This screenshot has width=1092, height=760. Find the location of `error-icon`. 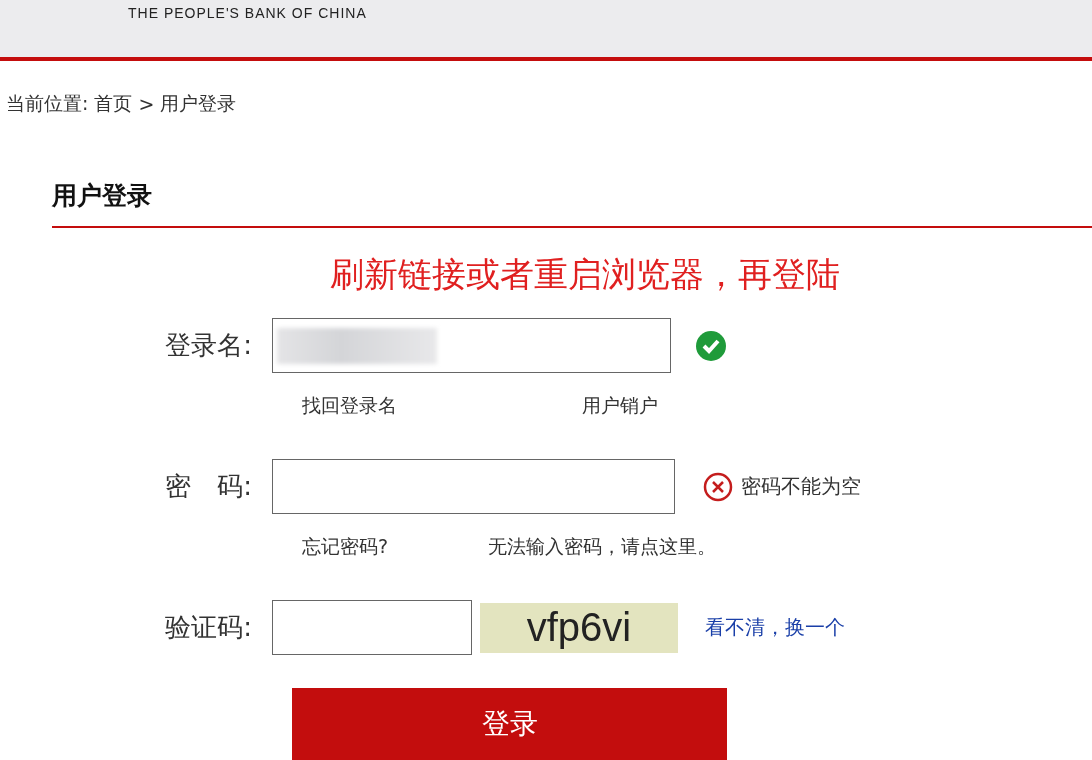

error-icon is located at coordinates (718, 486).